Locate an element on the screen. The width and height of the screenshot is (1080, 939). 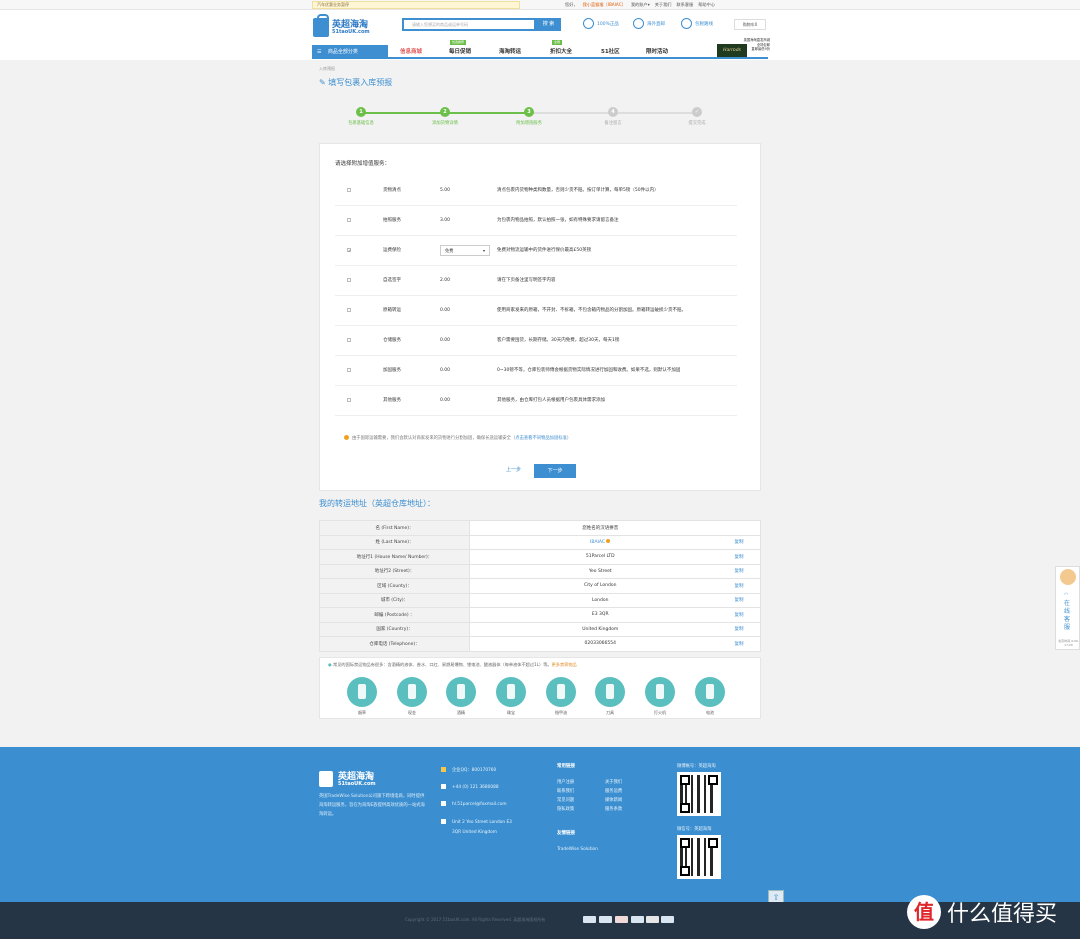
wechat-label: 微信号：英超海淘 is located at coordinates (694, 829).